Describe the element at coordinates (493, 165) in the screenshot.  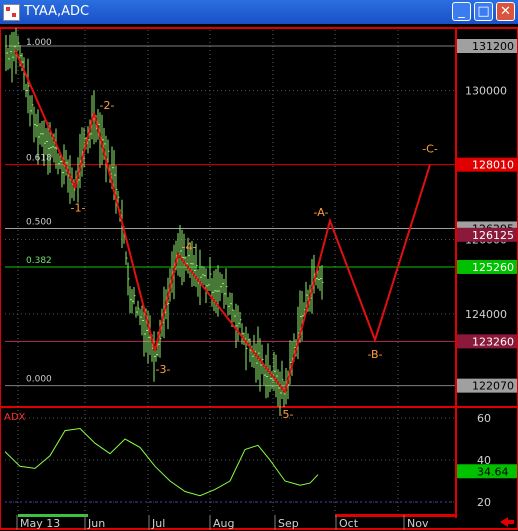
I see `price-badge-label: 128010` at that location.